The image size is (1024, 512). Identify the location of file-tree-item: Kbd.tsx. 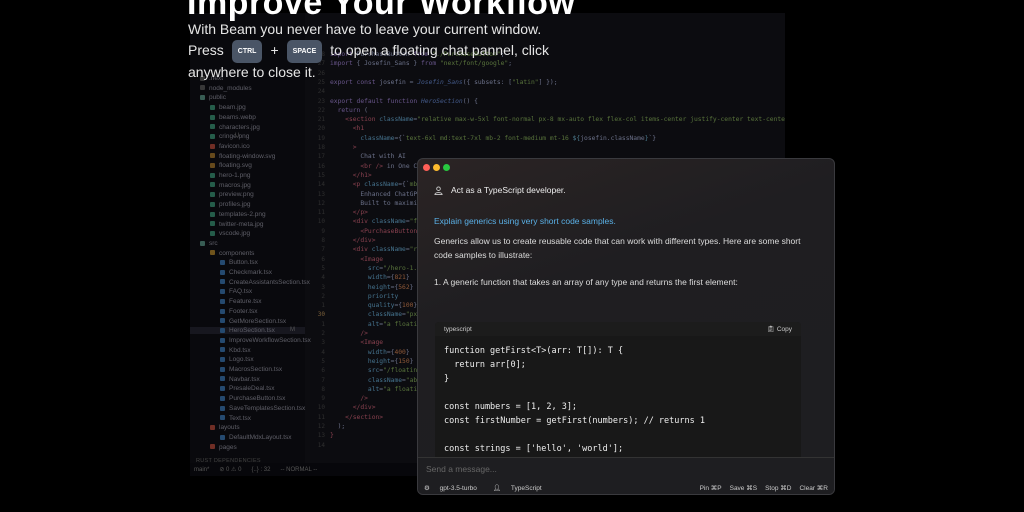
(220, 350).